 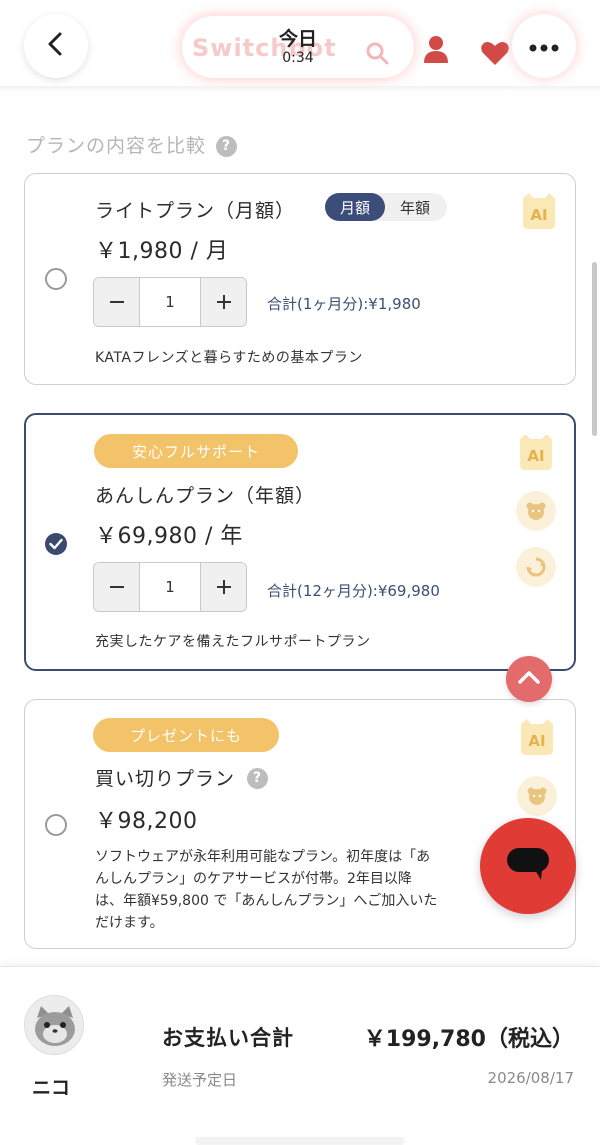 I want to click on plan-subtotal: 合計(12ヶ月分):¥69,980, so click(x=353, y=591).